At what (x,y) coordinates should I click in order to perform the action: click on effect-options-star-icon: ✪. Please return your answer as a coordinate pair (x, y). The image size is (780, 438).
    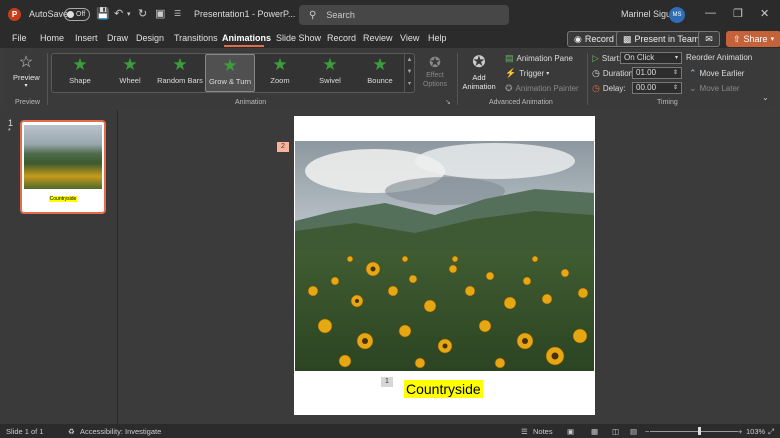
    Looking at the image, I should click on (435, 62).